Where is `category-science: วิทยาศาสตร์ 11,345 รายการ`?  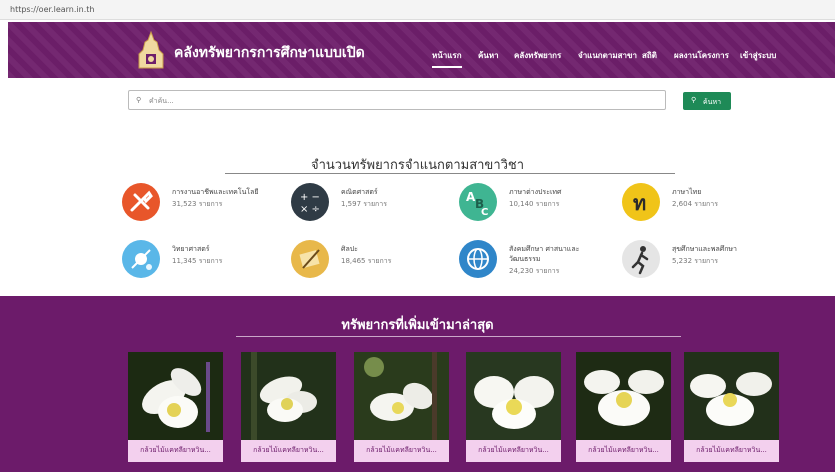
category-science: วิทยาศาสตร์ 11,345 รายการ is located at coordinates (192, 261).